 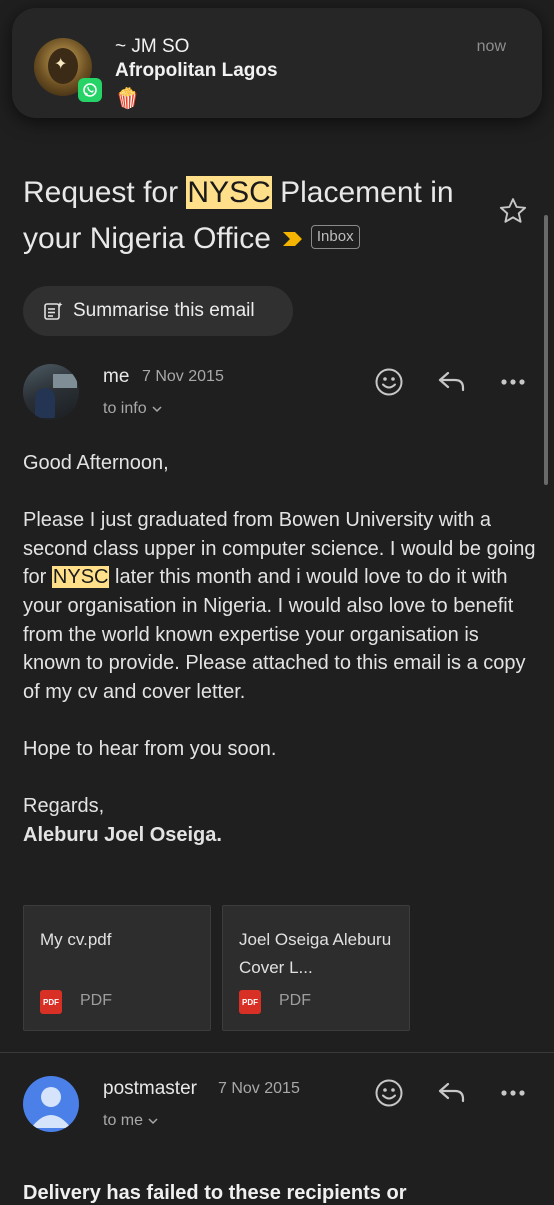 I want to click on notification-group-name: Afropolitan Lagos, so click(x=196, y=70).